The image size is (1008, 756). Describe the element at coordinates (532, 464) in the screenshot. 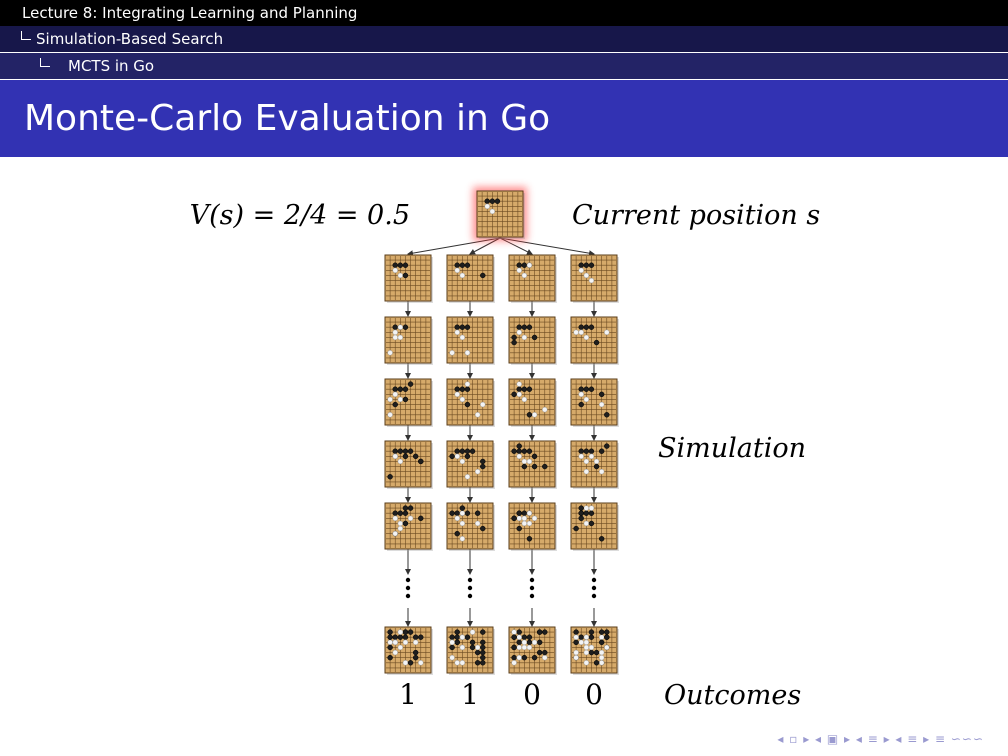

I see `go-board-col3-step4` at that location.